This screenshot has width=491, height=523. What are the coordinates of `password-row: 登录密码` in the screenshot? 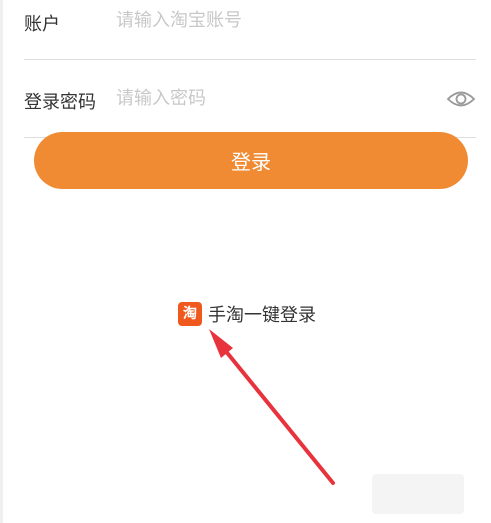 It's located at (250, 98).